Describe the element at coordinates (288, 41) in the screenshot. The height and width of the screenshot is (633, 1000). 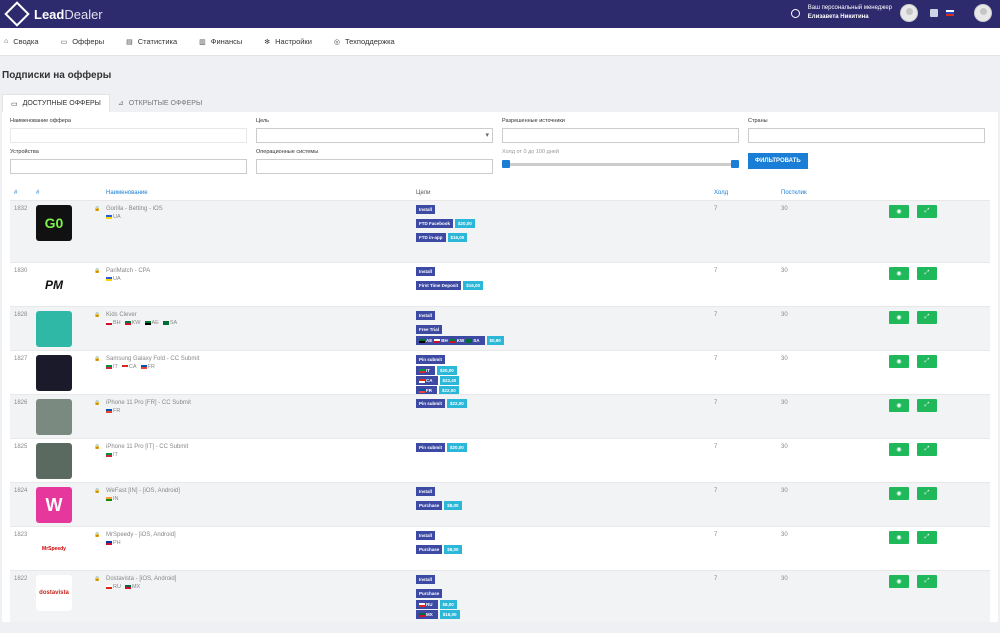
I see `nav-item-settings: ✻ Настройки` at that location.